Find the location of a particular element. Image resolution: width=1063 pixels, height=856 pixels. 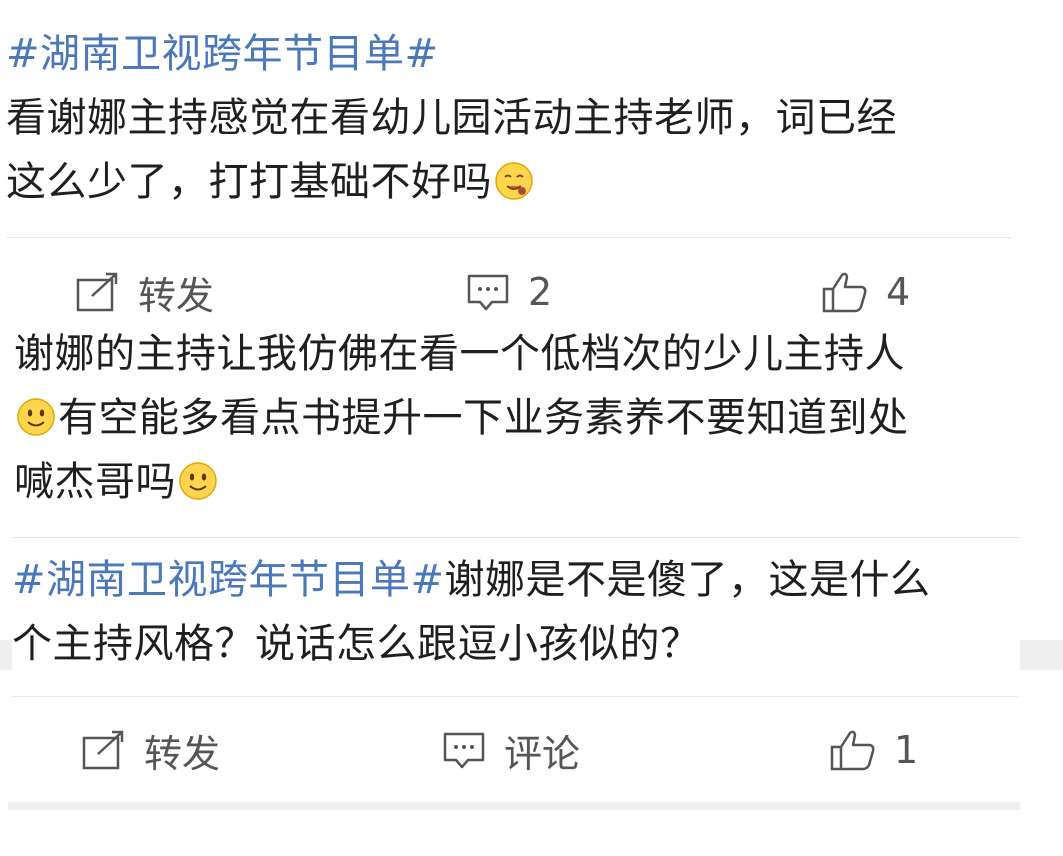

like-button: 4 is located at coordinates (866, 292).